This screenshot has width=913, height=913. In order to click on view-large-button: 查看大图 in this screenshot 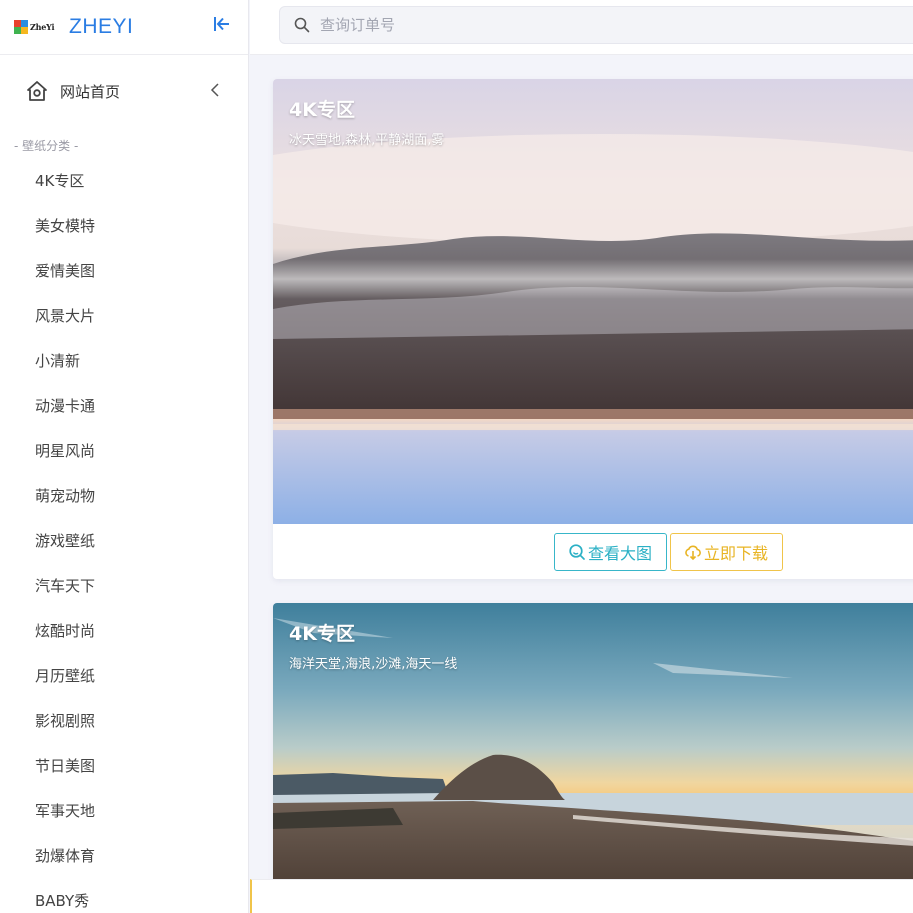, I will do `click(610, 552)`.